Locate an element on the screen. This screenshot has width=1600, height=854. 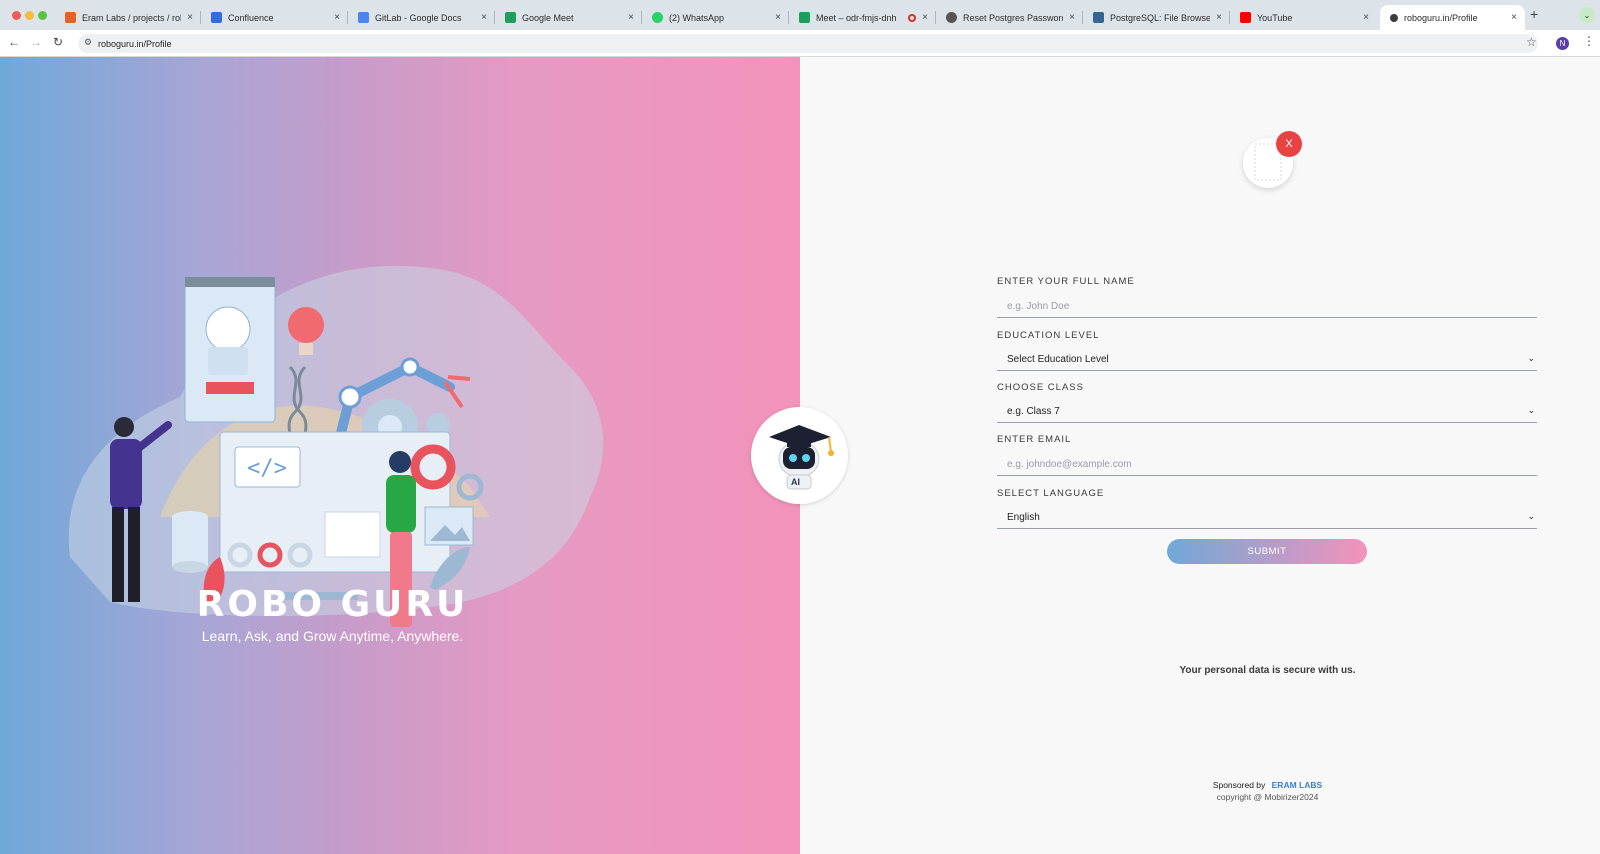
whatsapp-favicon-icon is located at coordinates (657, 17).